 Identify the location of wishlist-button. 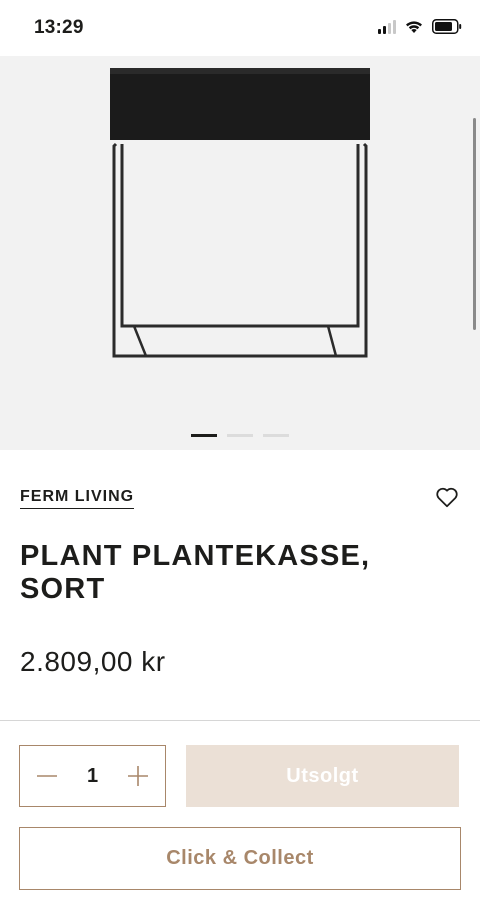
(447, 497).